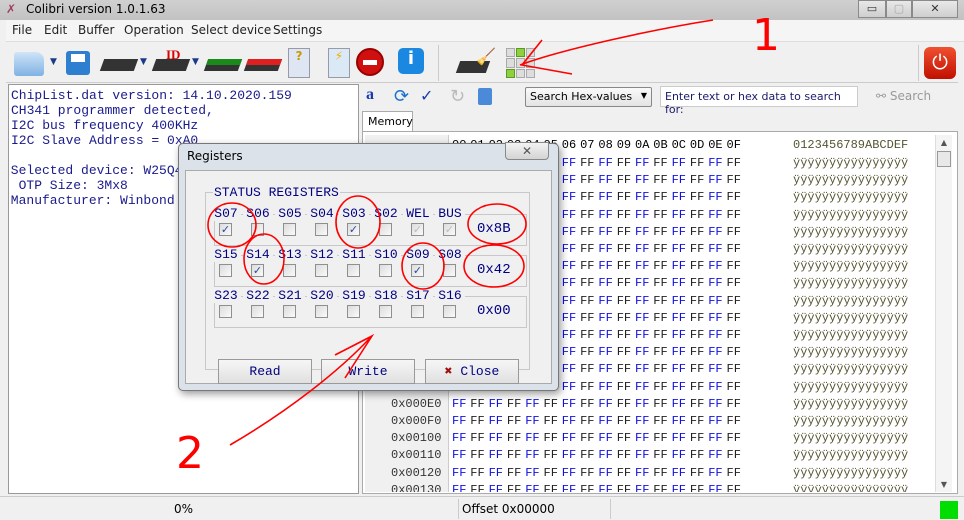 This screenshot has width=964, height=520. What do you see at coordinates (265, 371) in the screenshot?
I see `read-button: Read` at bounding box center [265, 371].